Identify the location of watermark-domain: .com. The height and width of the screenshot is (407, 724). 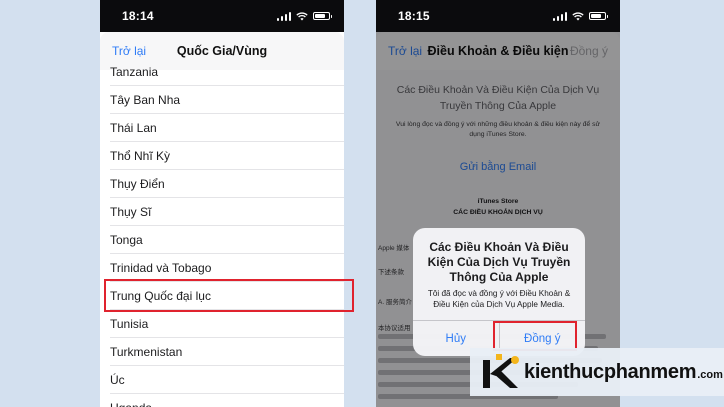
(710, 374).